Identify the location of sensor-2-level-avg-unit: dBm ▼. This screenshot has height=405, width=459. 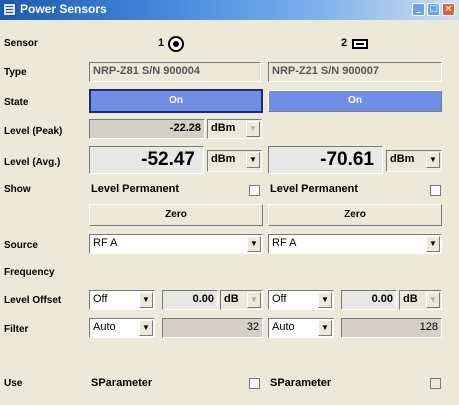
(414, 161).